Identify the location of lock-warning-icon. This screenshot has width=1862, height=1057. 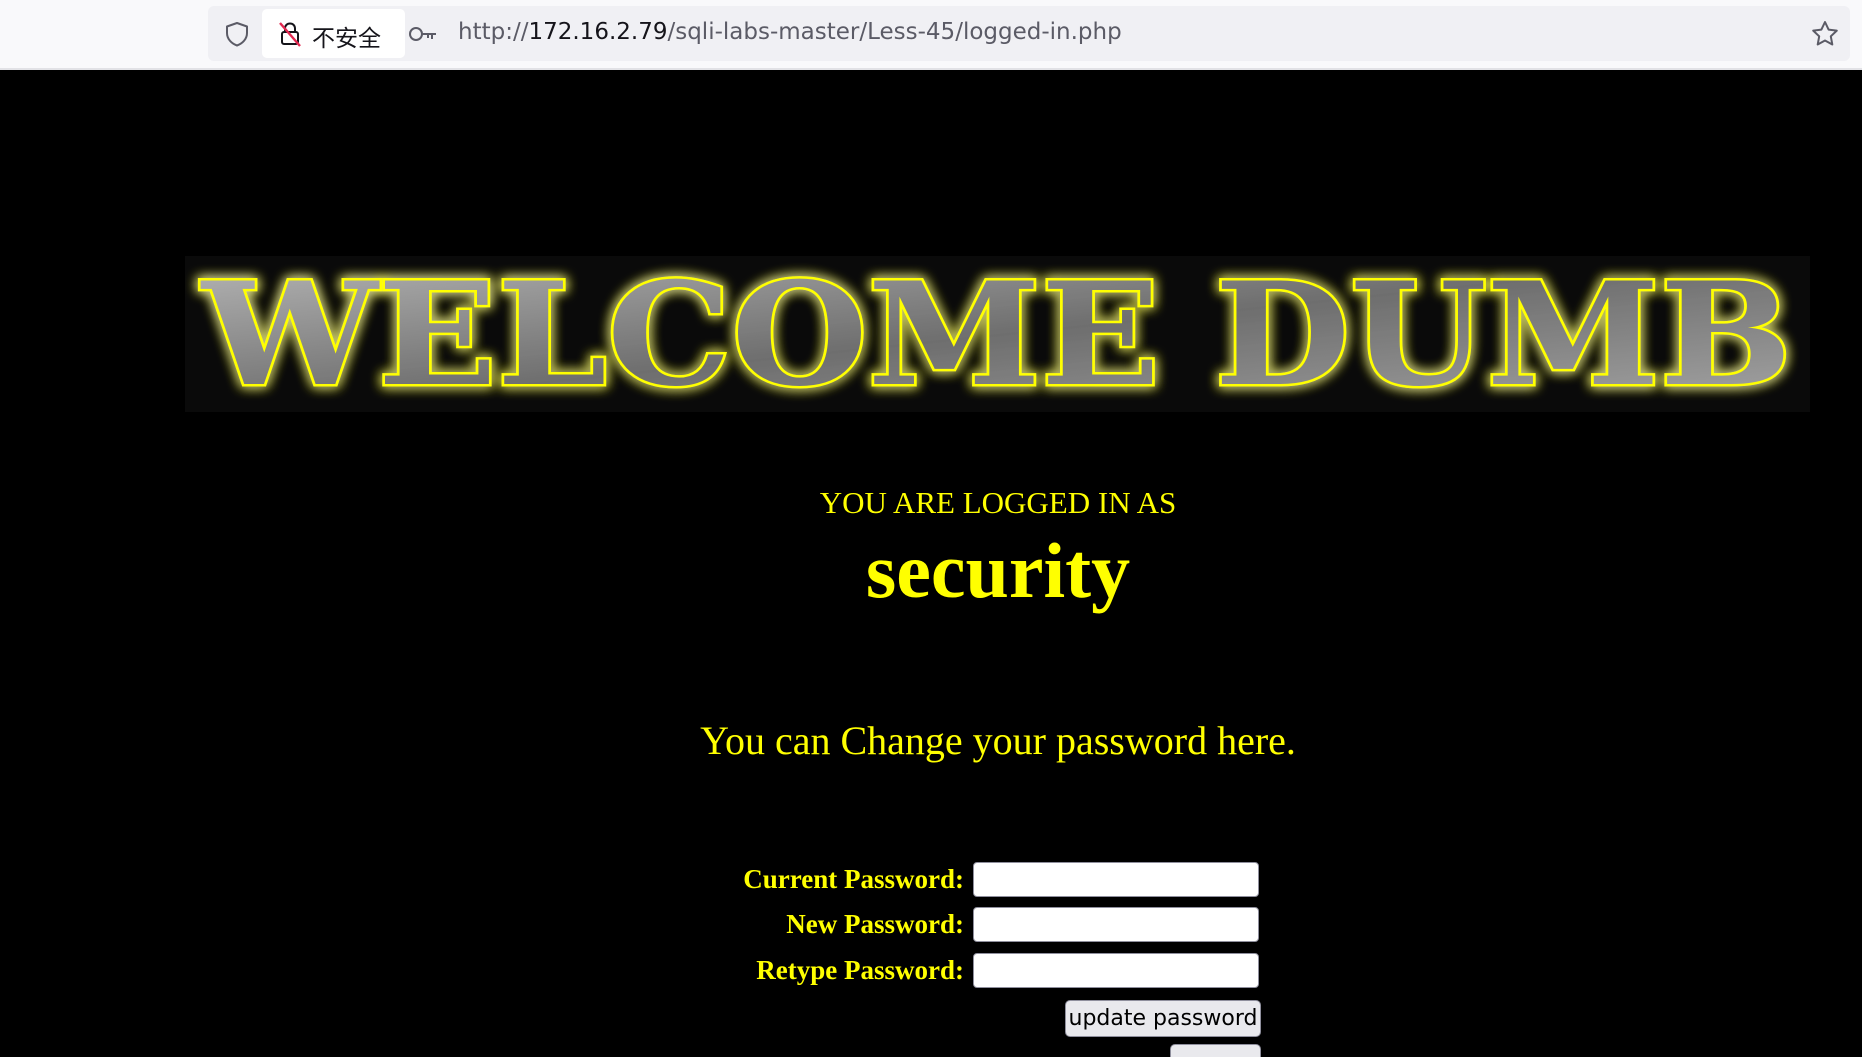
(290, 34).